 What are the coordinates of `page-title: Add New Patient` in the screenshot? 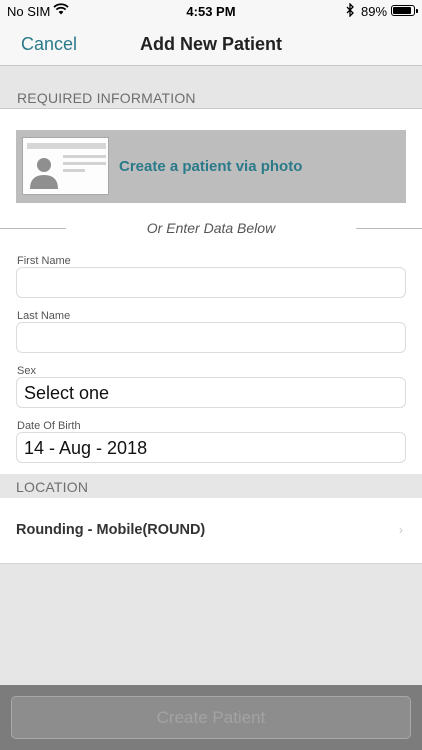 It's located at (210, 44).